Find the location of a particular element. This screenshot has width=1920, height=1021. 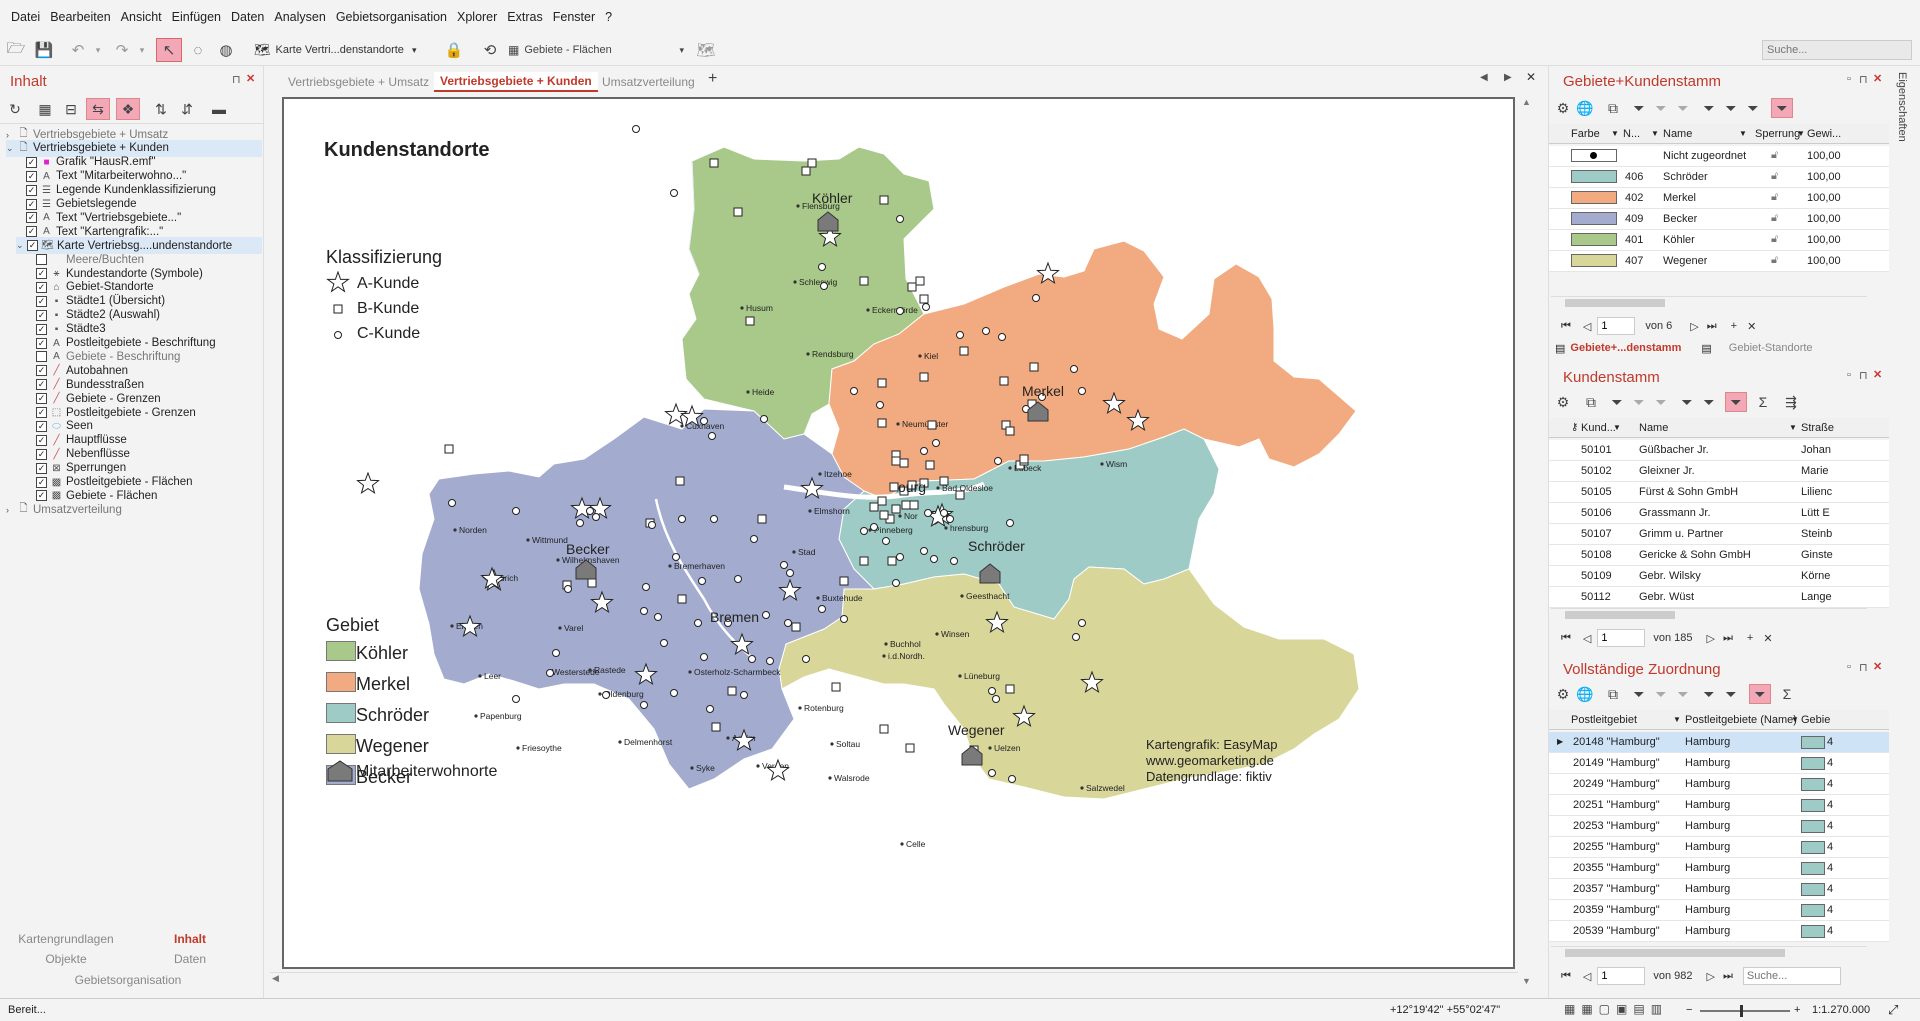

menu-item: Gebietsorganisation is located at coordinates (391, 17).